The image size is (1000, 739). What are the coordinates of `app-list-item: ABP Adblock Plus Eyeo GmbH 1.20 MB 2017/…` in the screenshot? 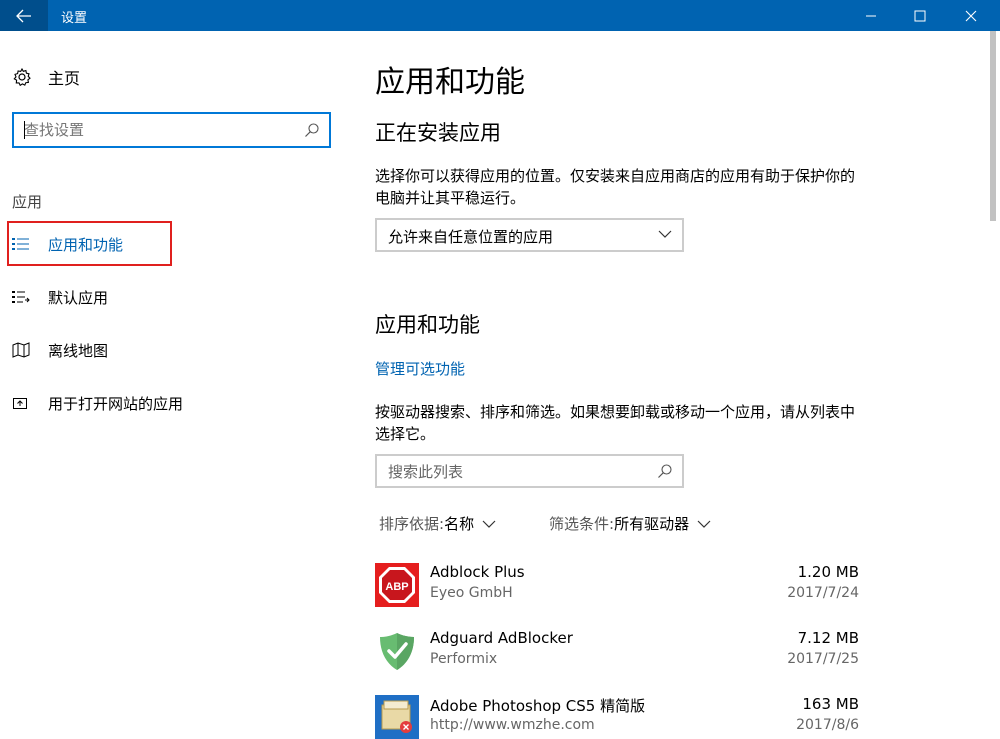 It's located at (617, 592).